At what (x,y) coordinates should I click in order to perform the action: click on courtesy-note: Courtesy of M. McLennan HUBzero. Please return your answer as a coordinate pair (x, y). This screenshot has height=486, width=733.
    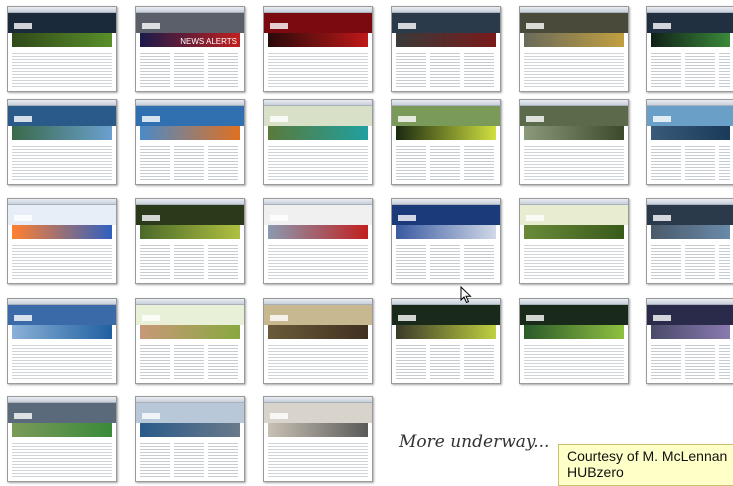
    Looking at the image, I should click on (645, 465).